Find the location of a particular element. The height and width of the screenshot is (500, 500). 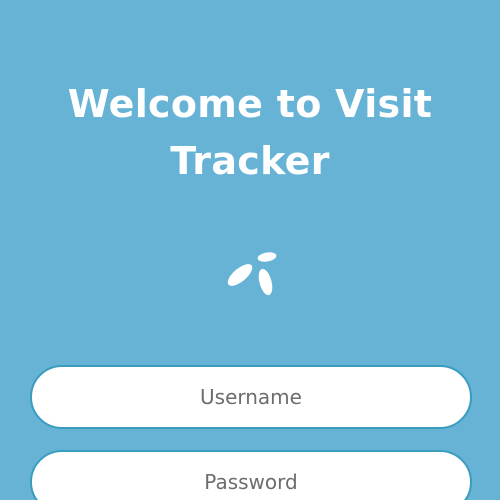

password-field is located at coordinates (251, 475).